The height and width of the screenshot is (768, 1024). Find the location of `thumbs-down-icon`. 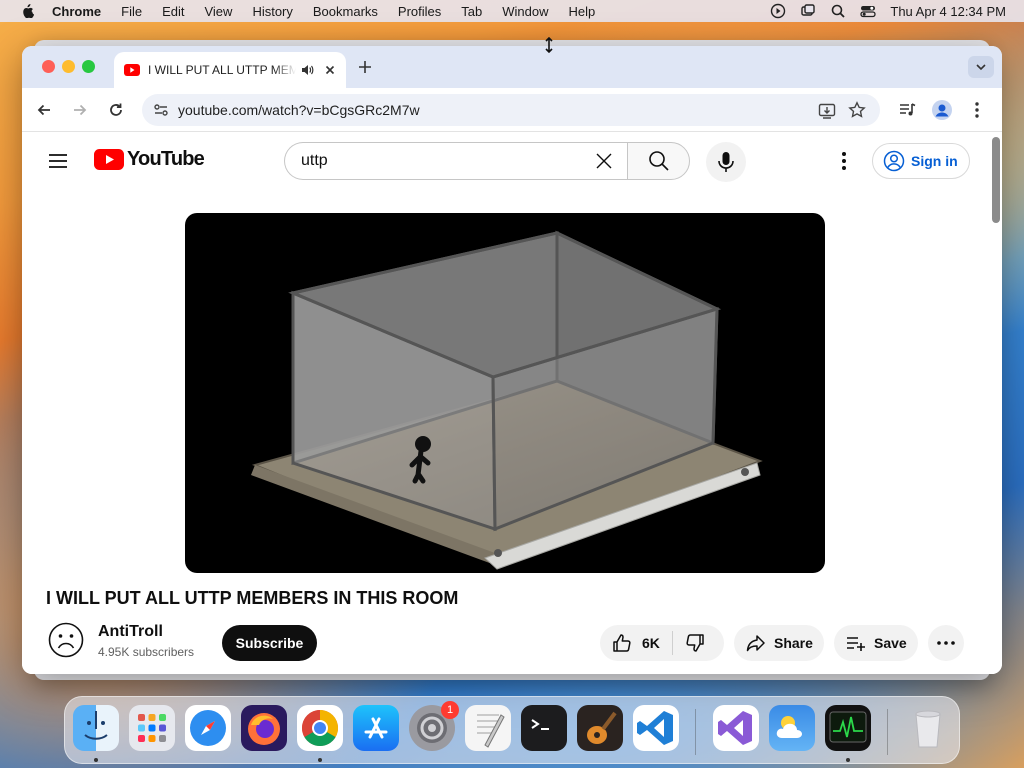

thumbs-down-icon is located at coordinates (695, 643).